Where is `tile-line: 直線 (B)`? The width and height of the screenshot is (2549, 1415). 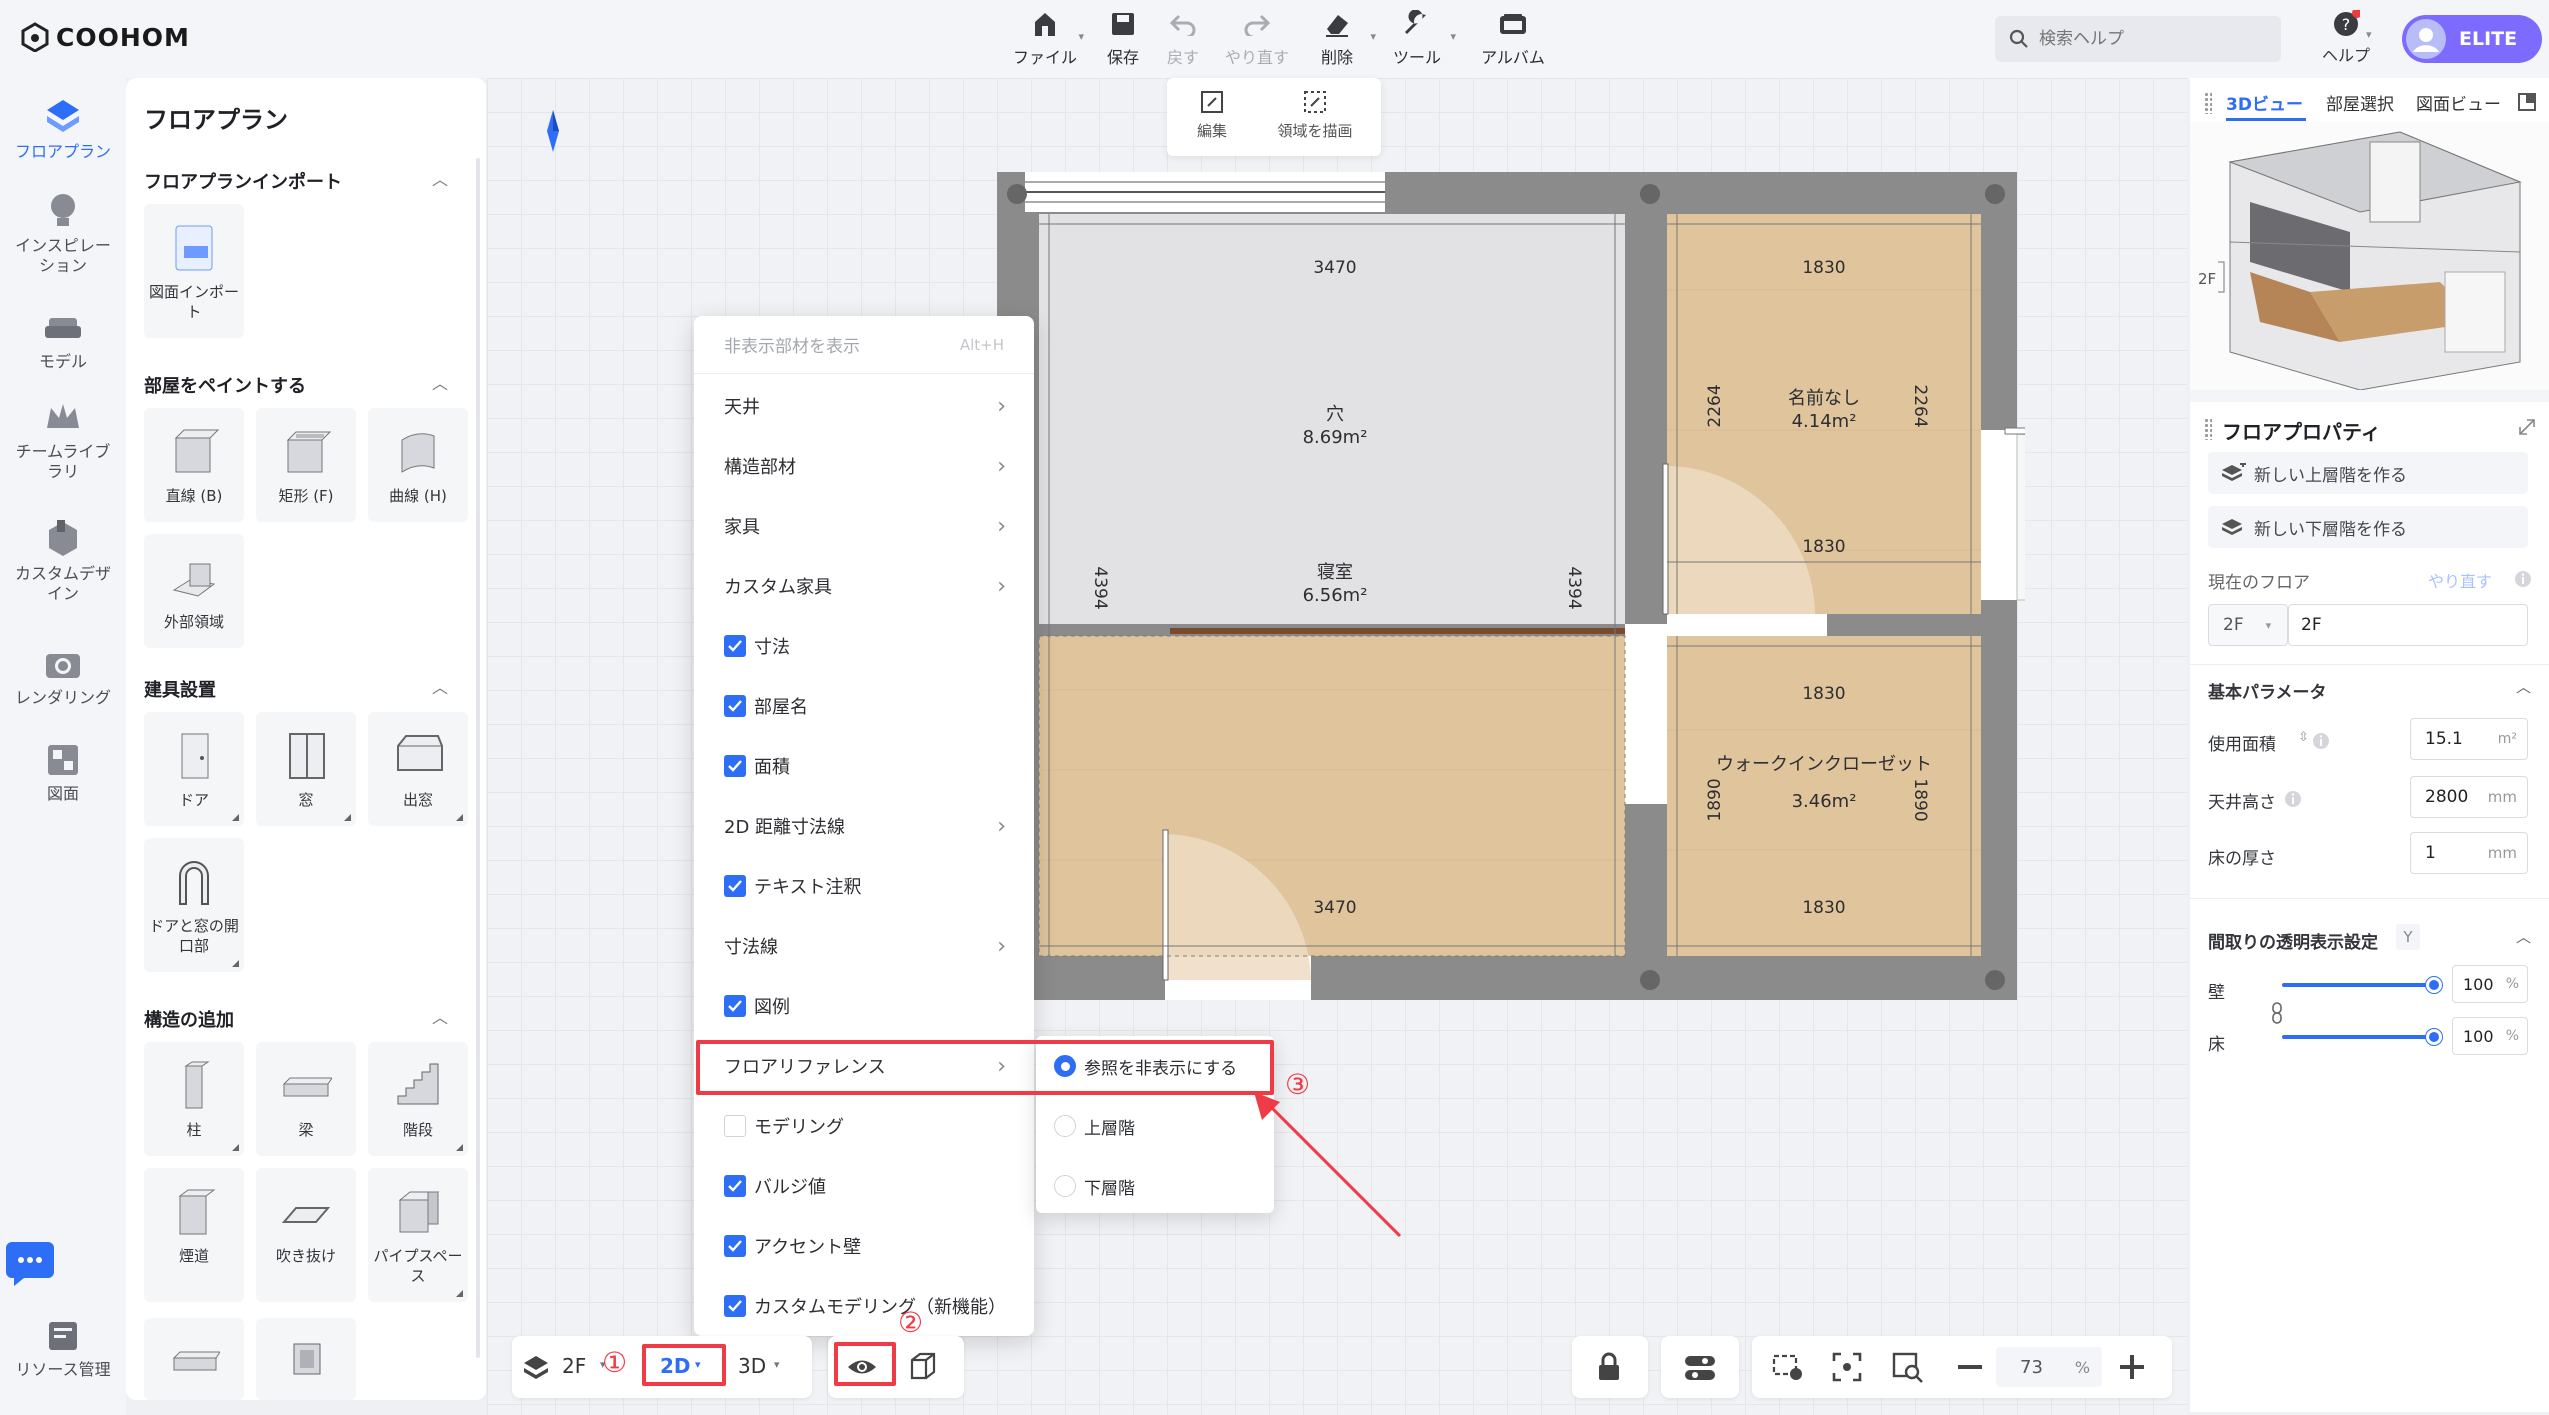
tile-line: 直線 (B) is located at coordinates (194, 465).